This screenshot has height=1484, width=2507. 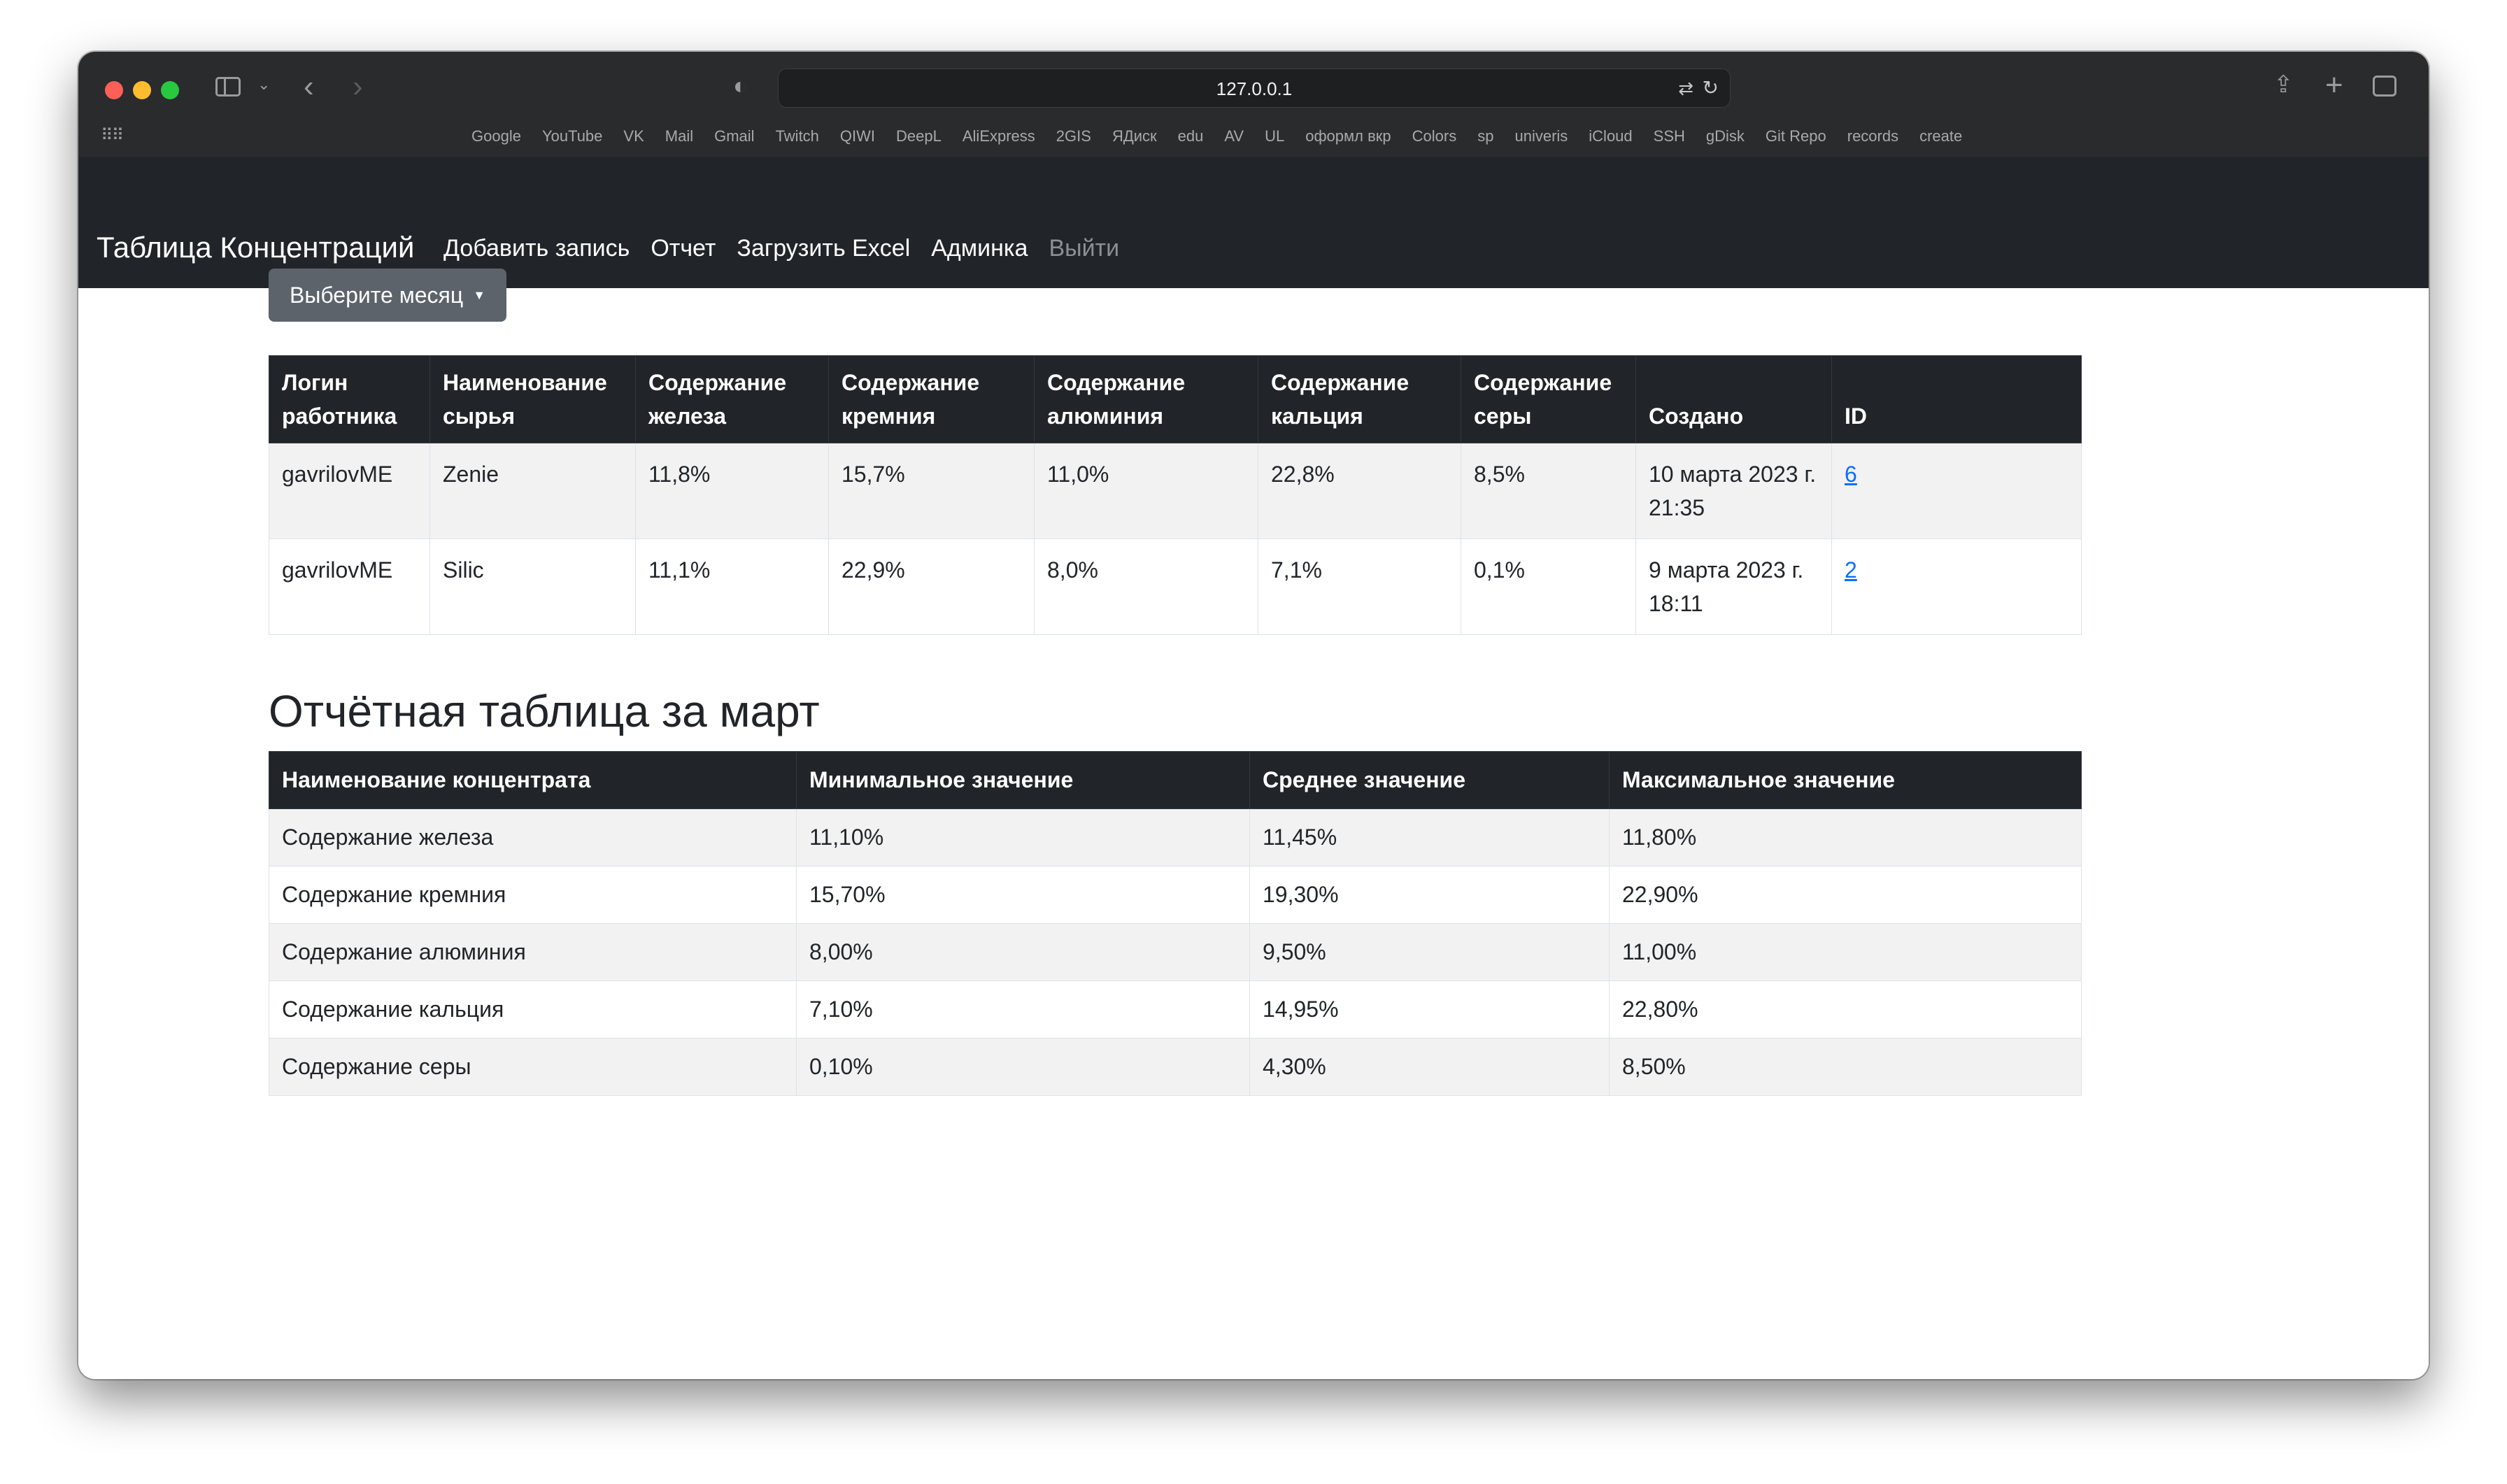 What do you see at coordinates (1670, 136) in the screenshot?
I see `bookmark-item: SSH` at bounding box center [1670, 136].